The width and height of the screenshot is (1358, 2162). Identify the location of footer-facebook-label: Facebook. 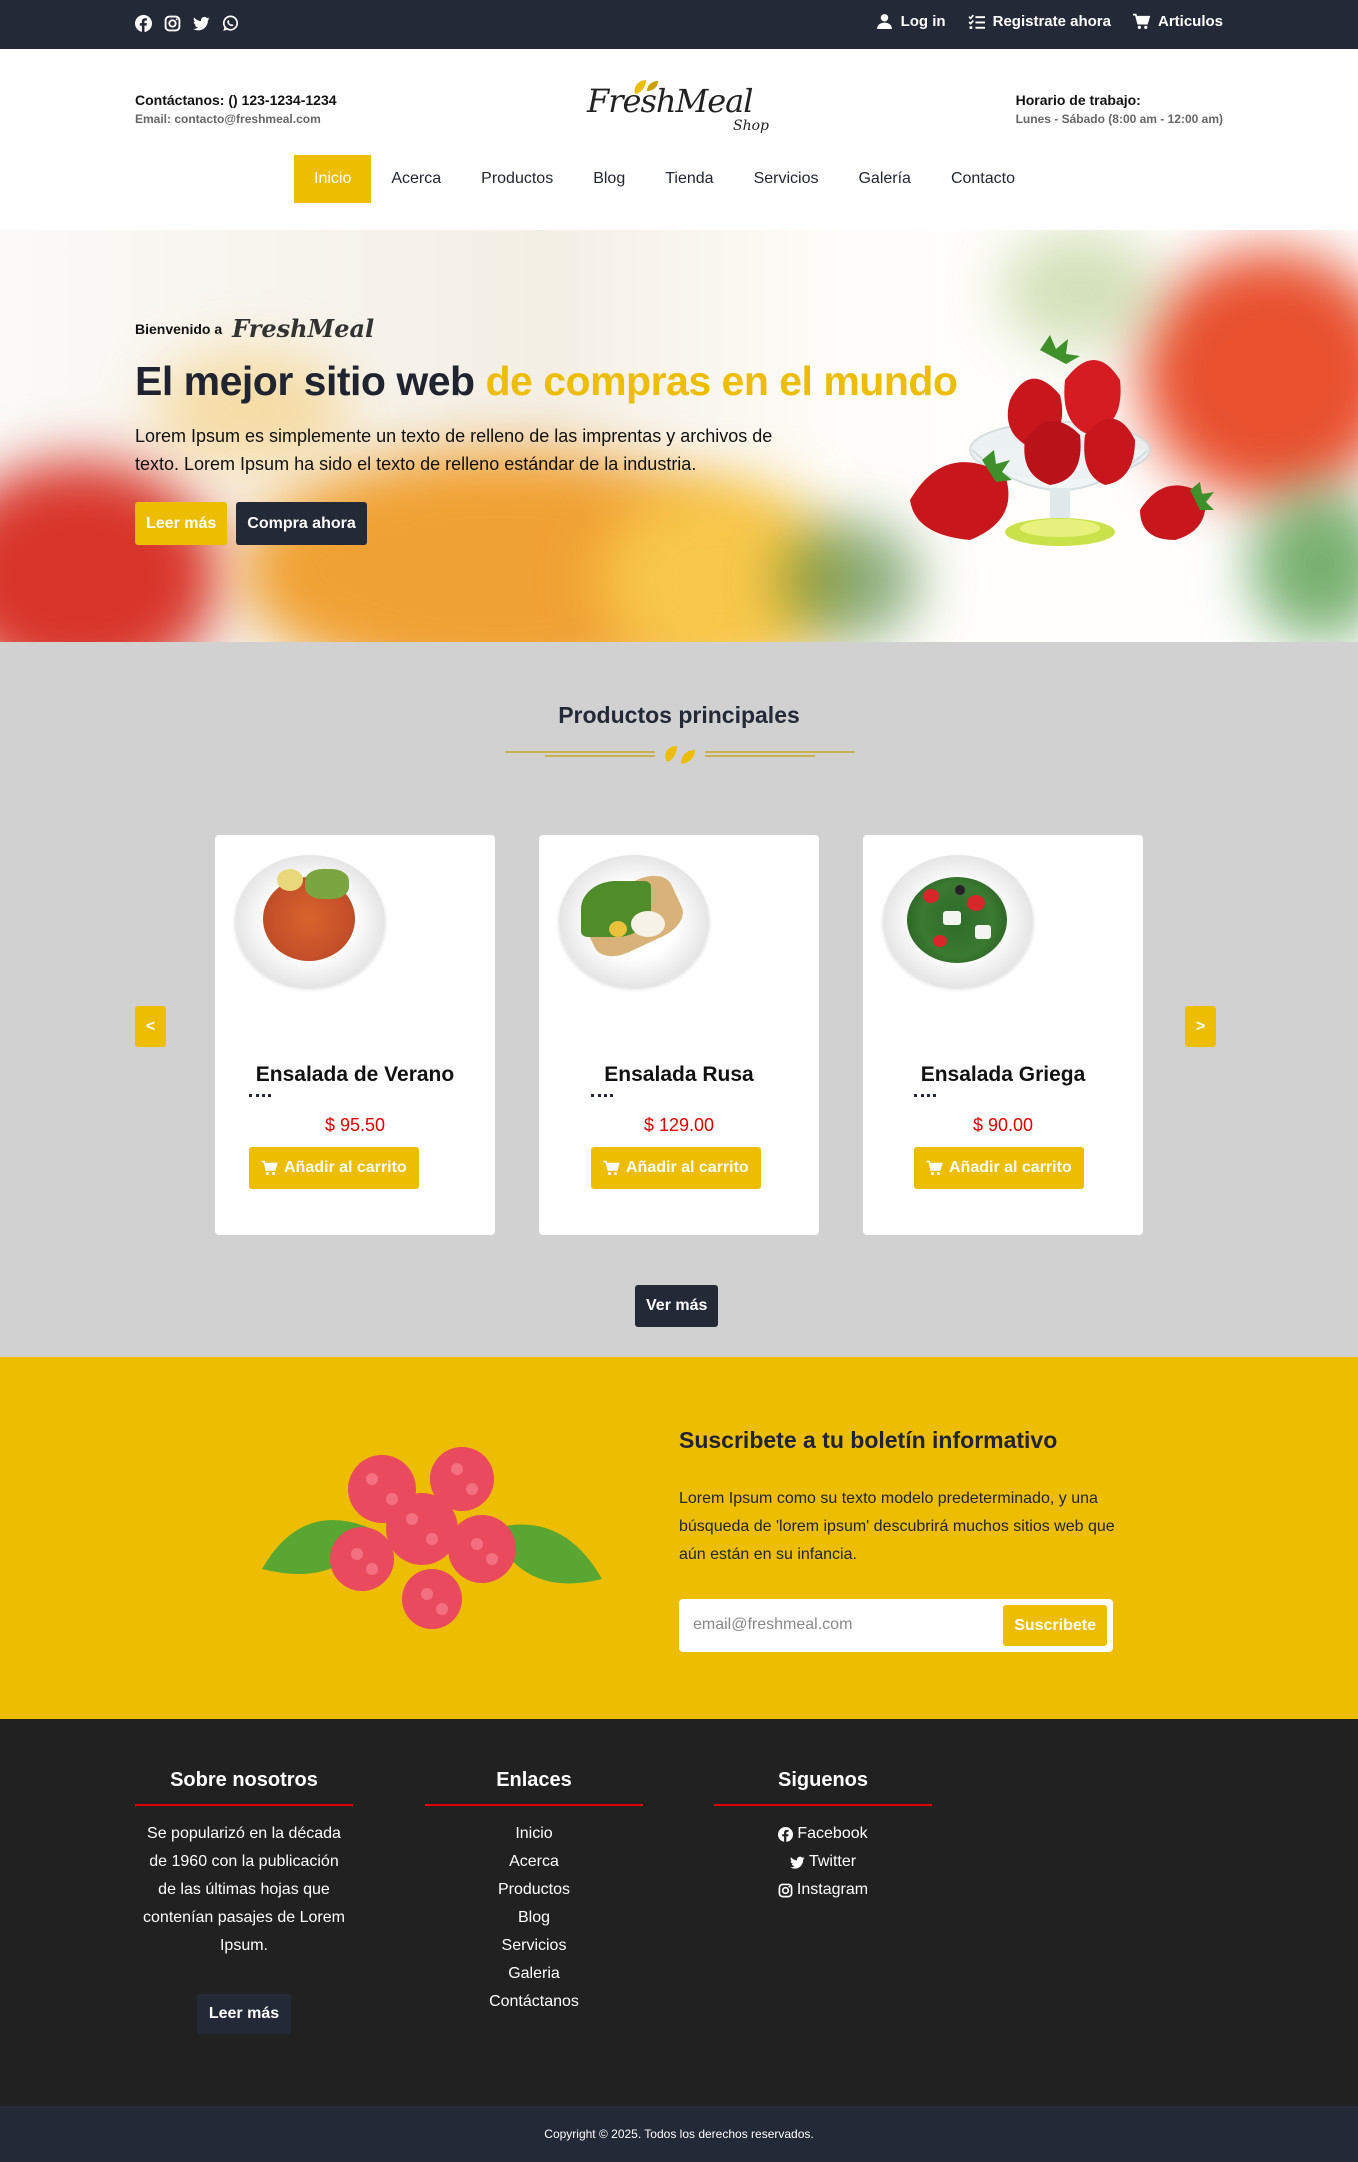
(832, 1833).